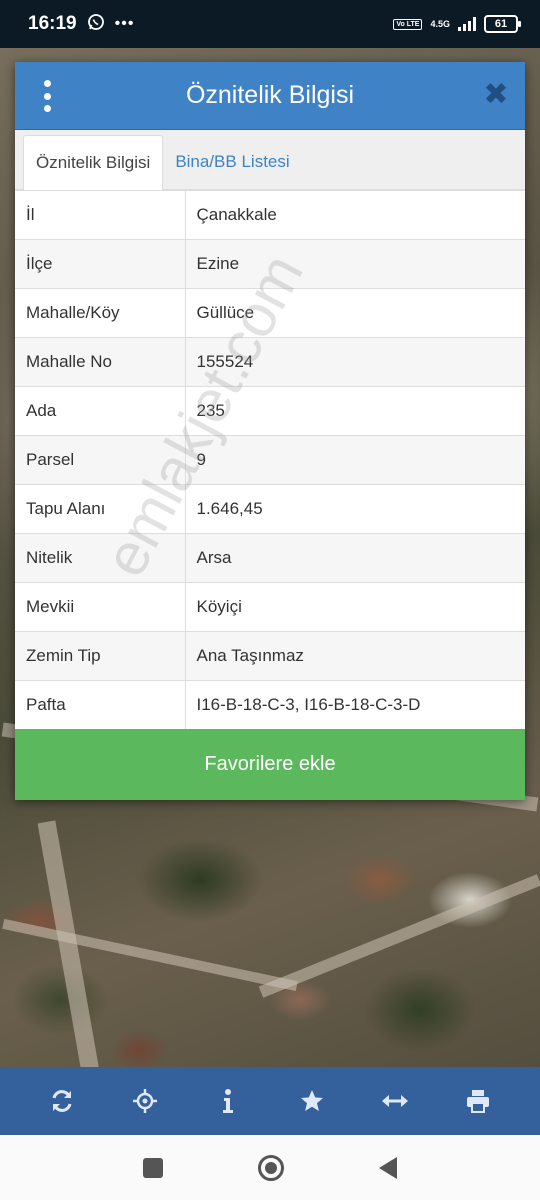 This screenshot has width=540, height=1200. Describe the element at coordinates (355, 558) in the screenshot. I see `row-value: Arsa` at that location.